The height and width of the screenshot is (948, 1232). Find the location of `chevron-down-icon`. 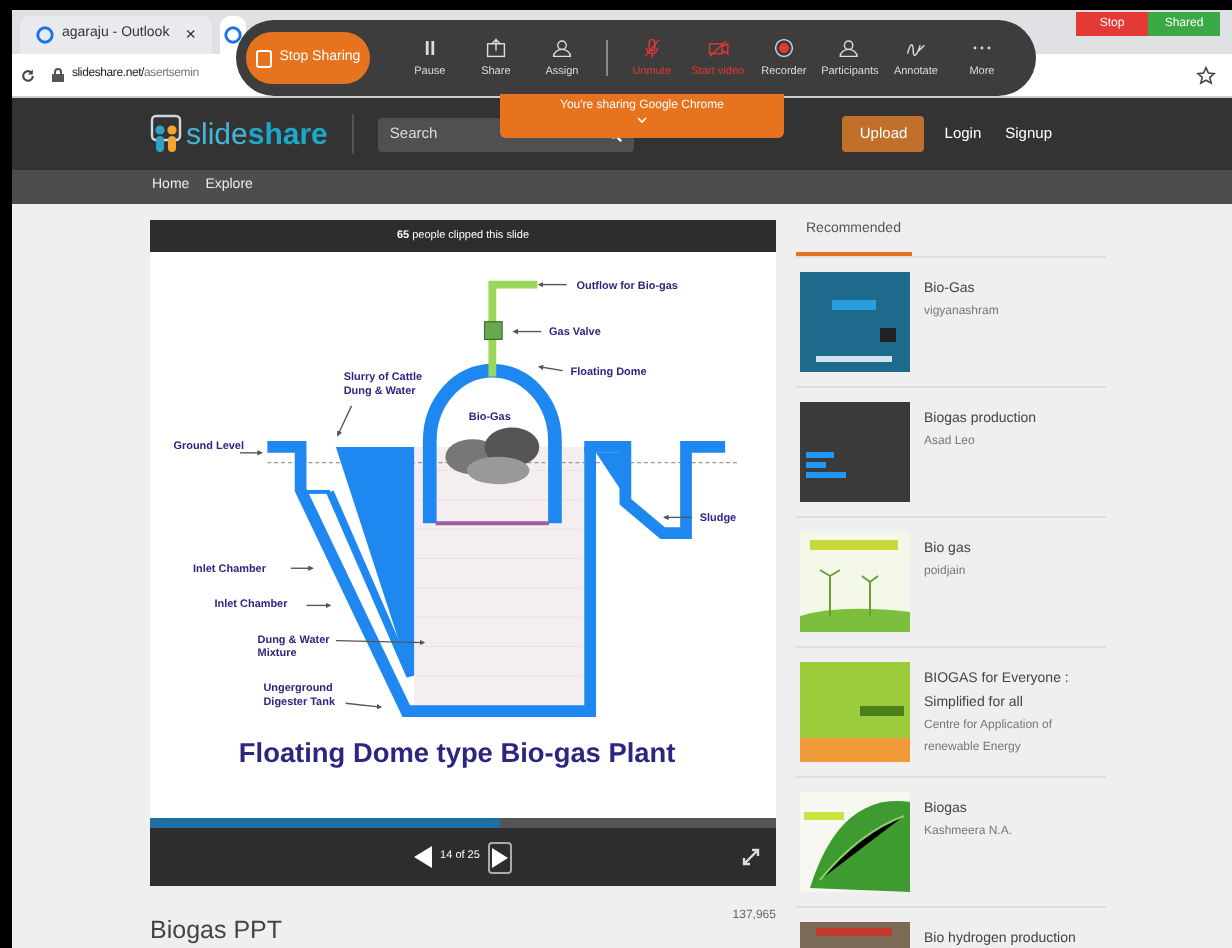

chevron-down-icon is located at coordinates (642, 120).